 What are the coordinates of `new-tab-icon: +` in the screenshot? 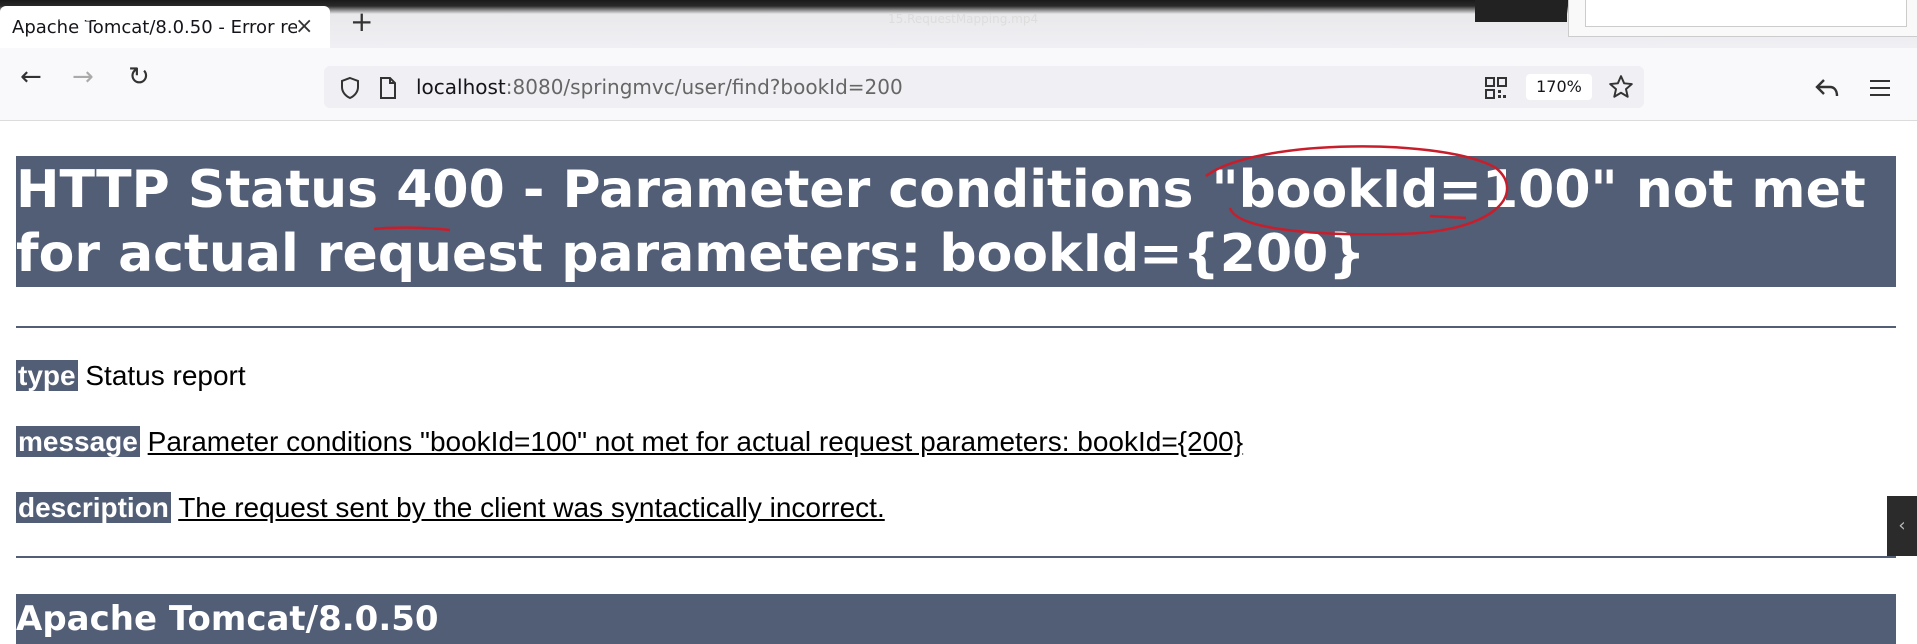 It's located at (361, 22).